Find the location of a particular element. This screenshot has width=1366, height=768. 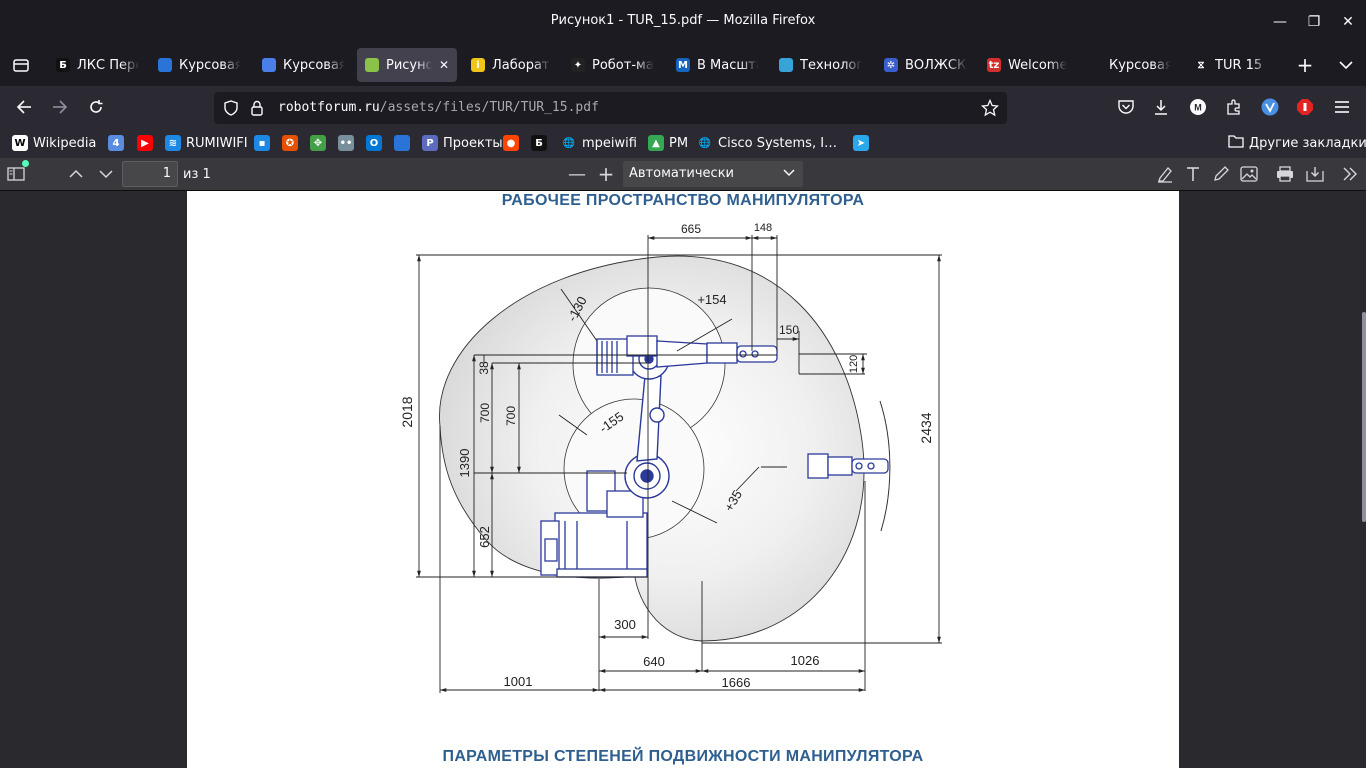

tab-2: Курсовая is located at coordinates (200, 65).